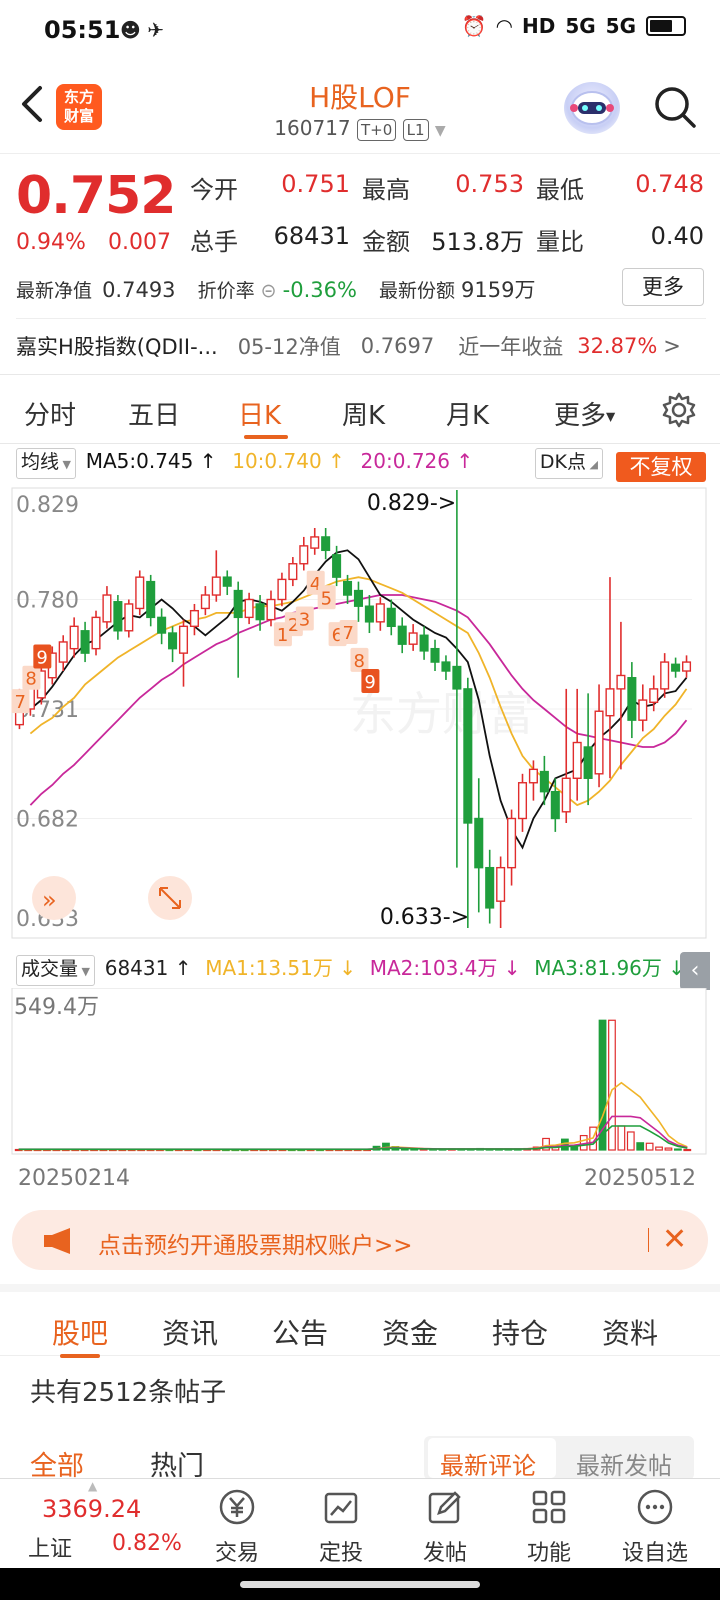  Describe the element at coordinates (31, 677) in the screenshot. I see `dk-mark: 8` at that location.